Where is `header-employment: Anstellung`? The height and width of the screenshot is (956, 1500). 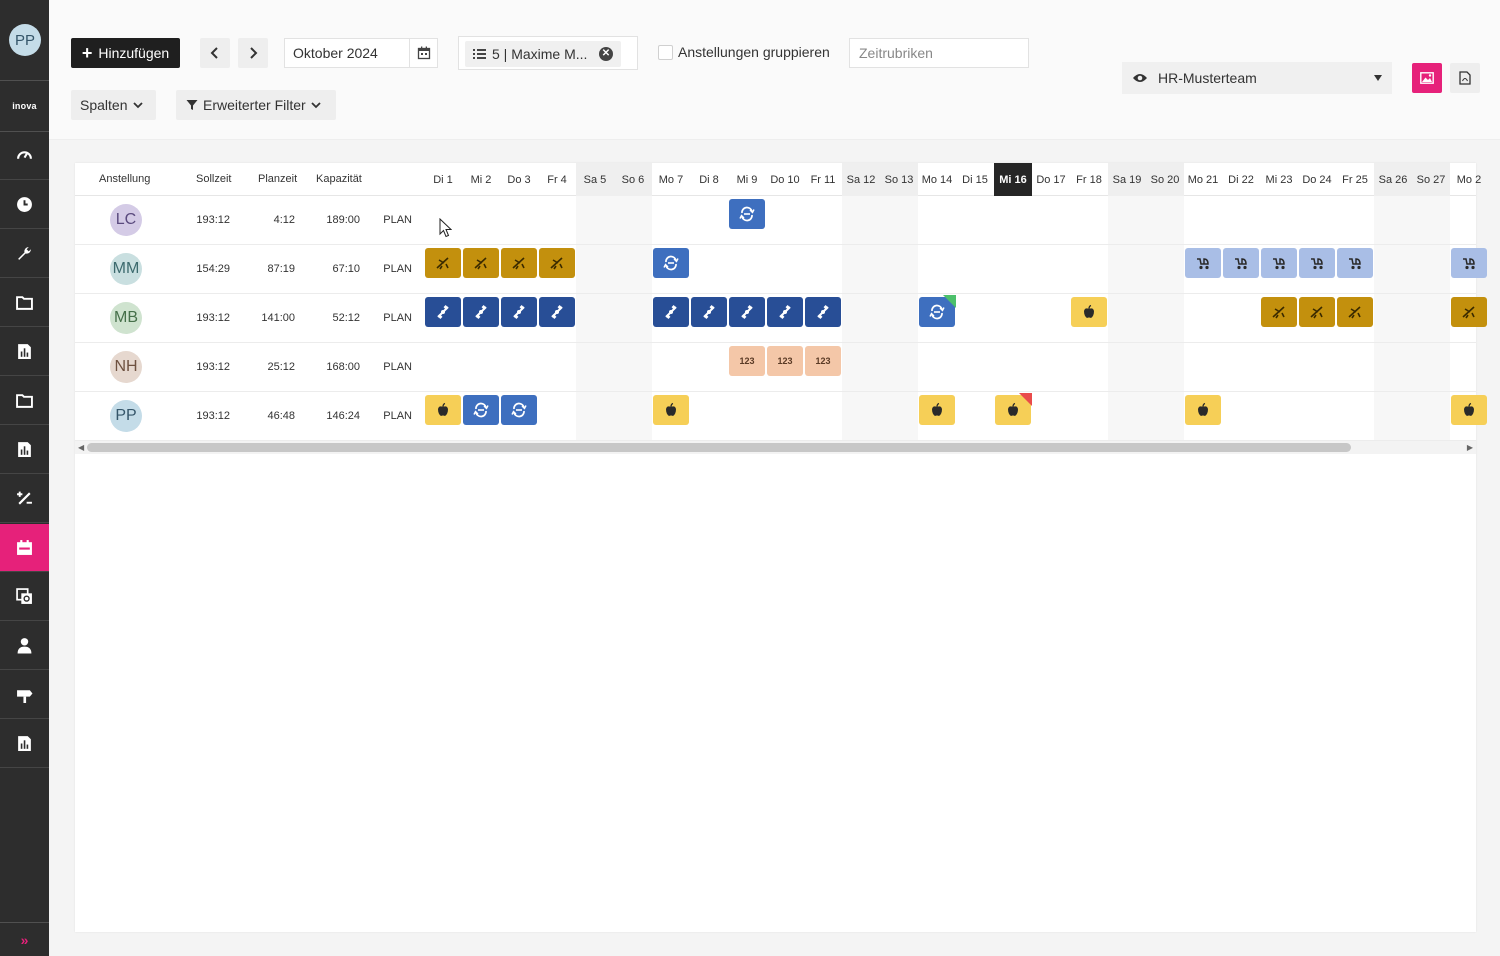
header-employment: Anstellung is located at coordinates (124, 179).